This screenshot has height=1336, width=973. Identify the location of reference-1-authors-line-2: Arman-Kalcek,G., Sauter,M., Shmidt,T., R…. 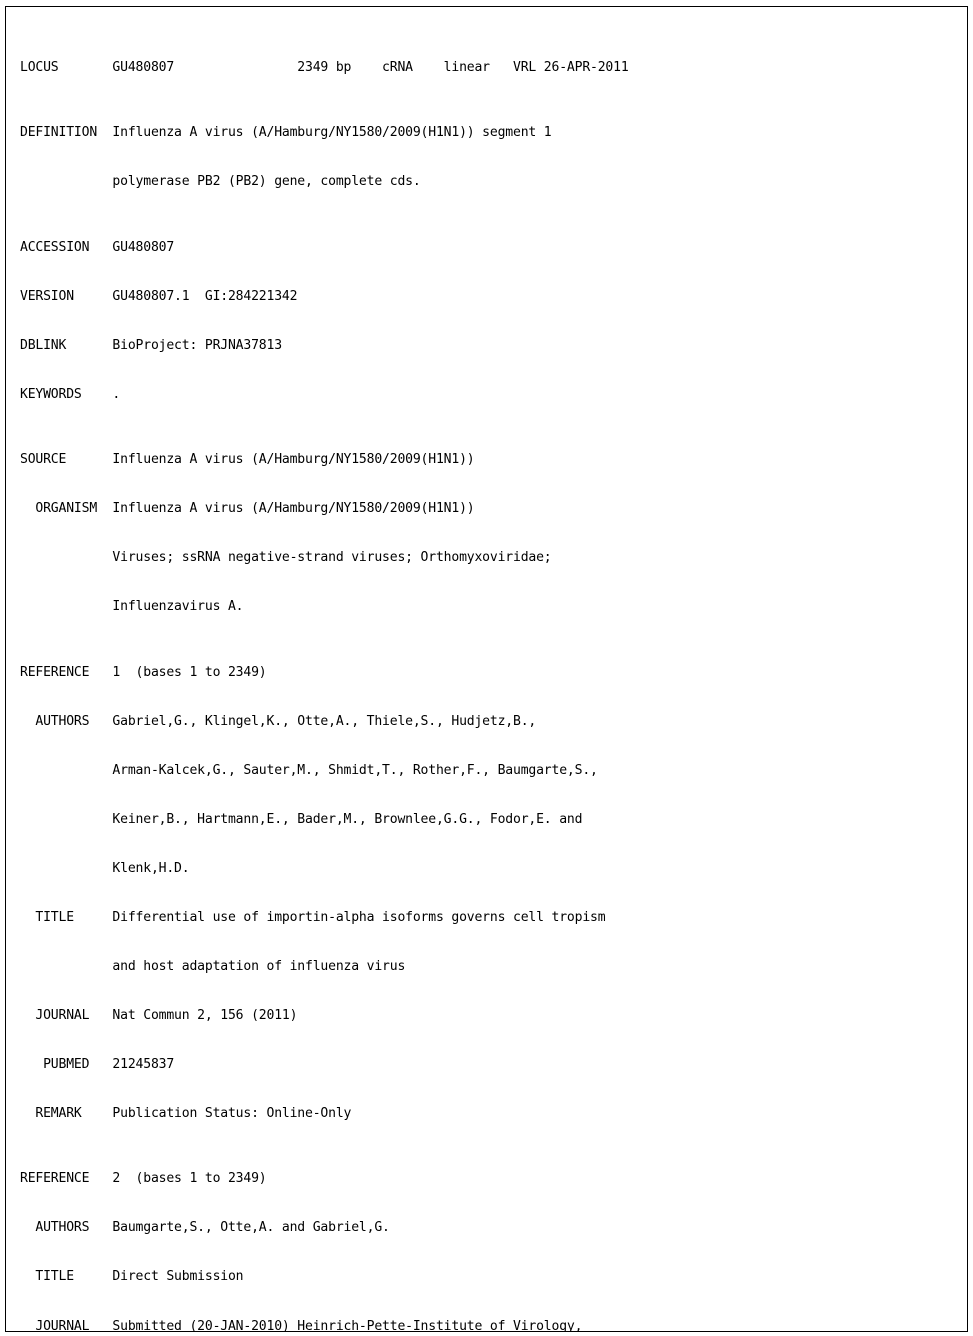
(309, 770).